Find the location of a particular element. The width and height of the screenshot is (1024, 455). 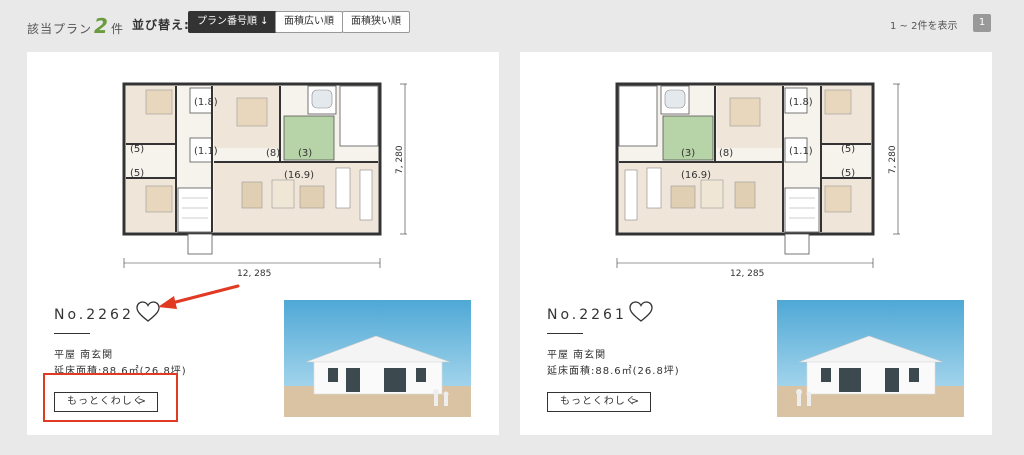

more-details-button: もっとくわしく > is located at coordinates (599, 402).